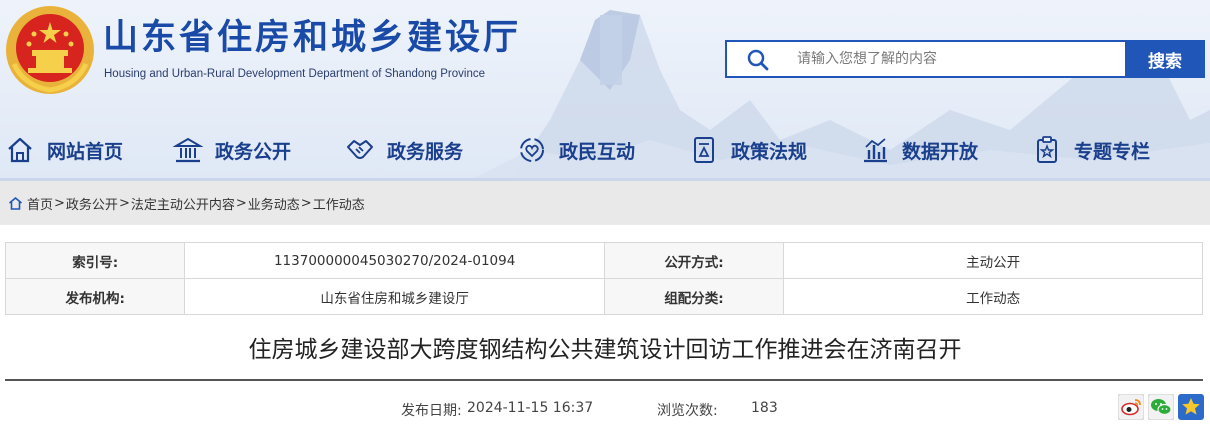  I want to click on wechat-icon, so click(1161, 407).